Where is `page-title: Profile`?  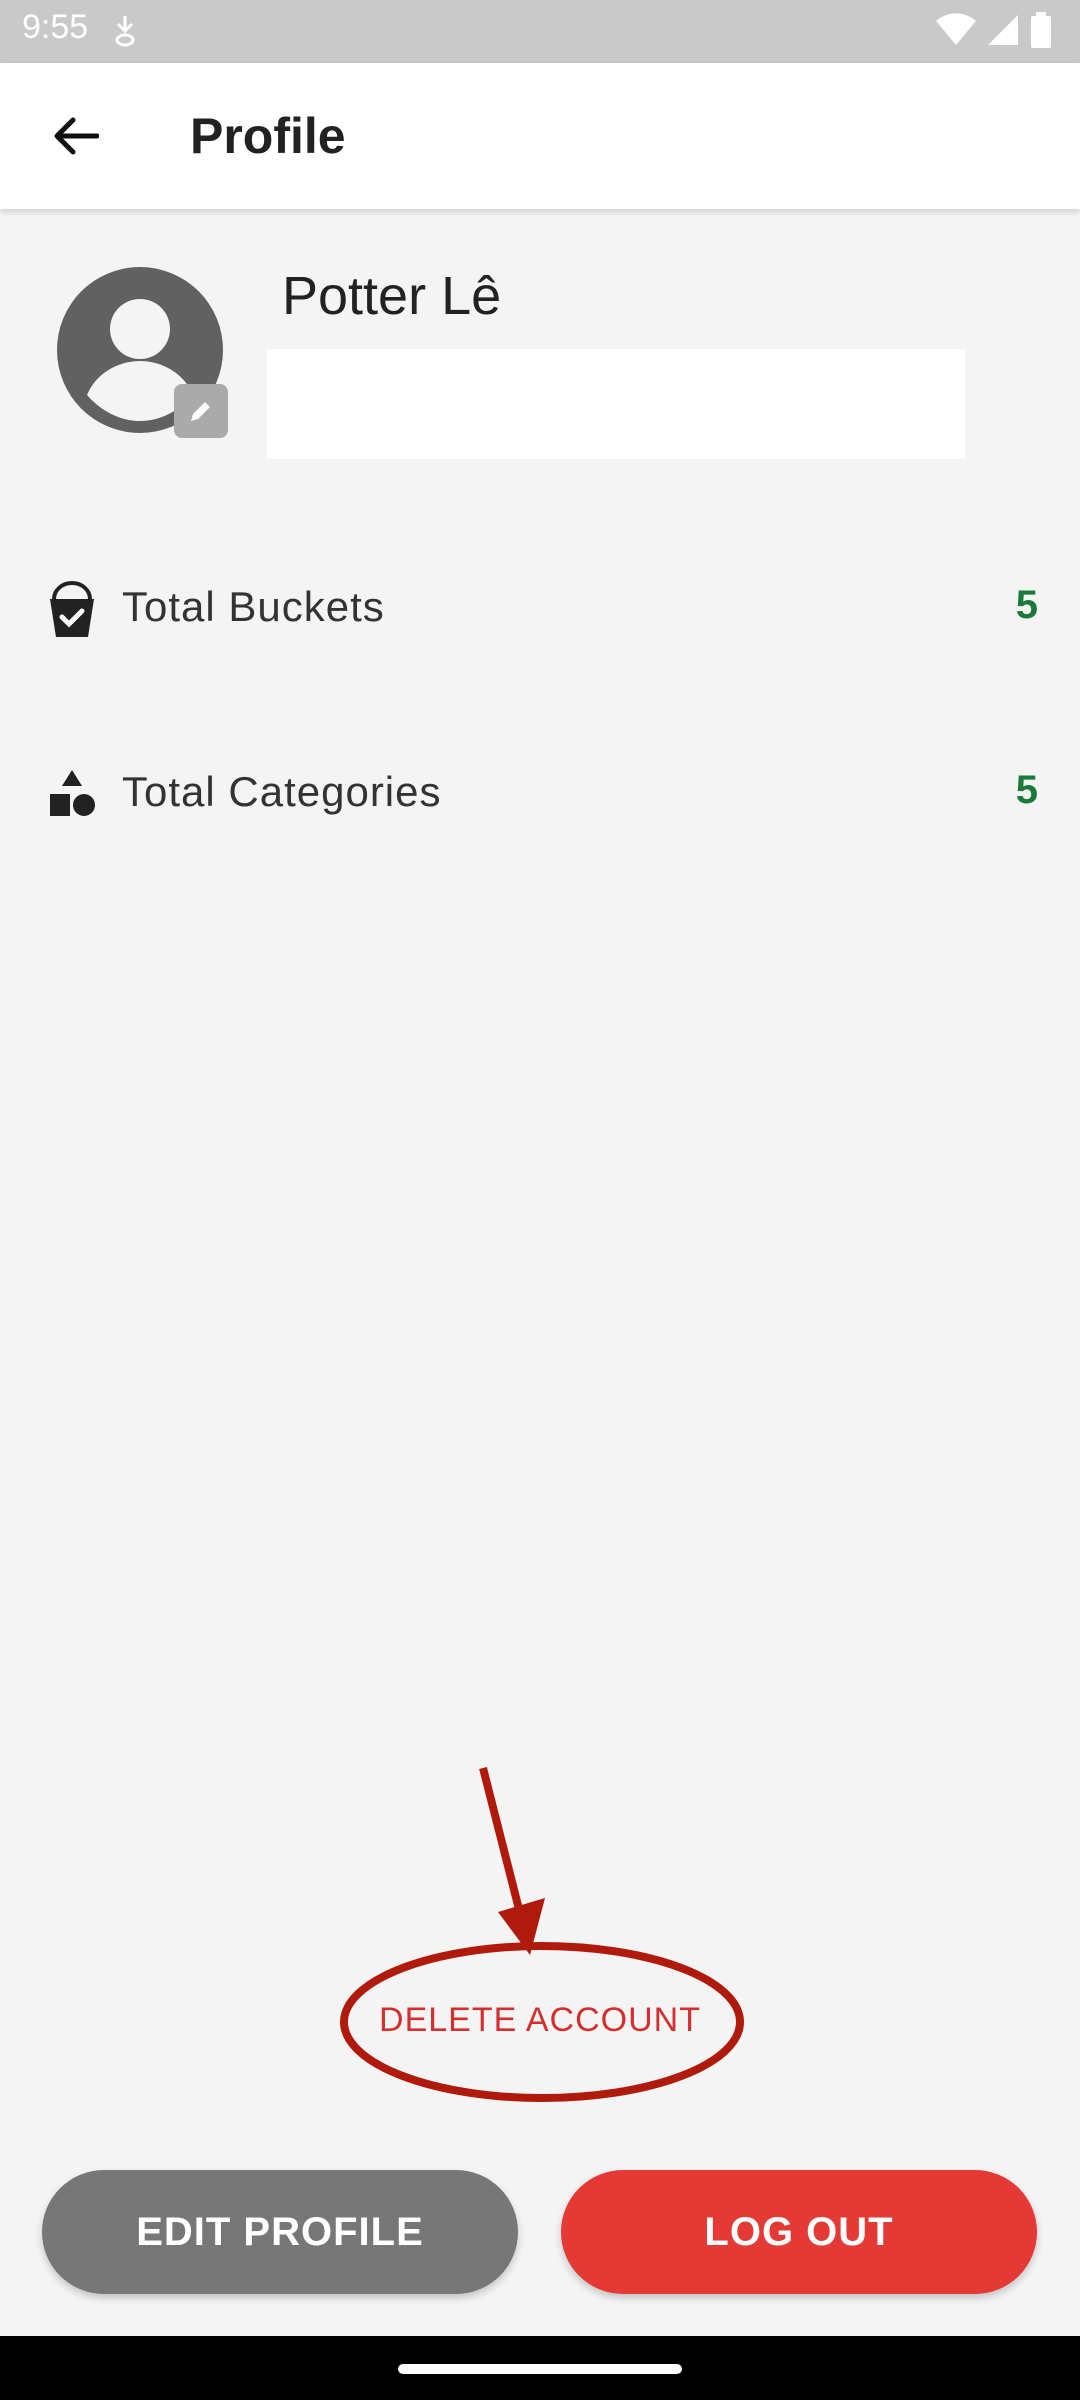
page-title: Profile is located at coordinates (268, 136).